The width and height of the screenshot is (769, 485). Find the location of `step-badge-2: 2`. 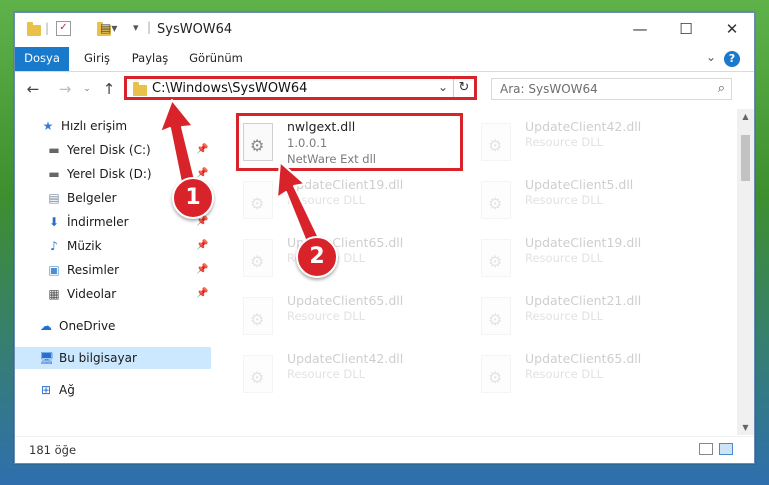

step-badge-2: 2 is located at coordinates (317, 257).